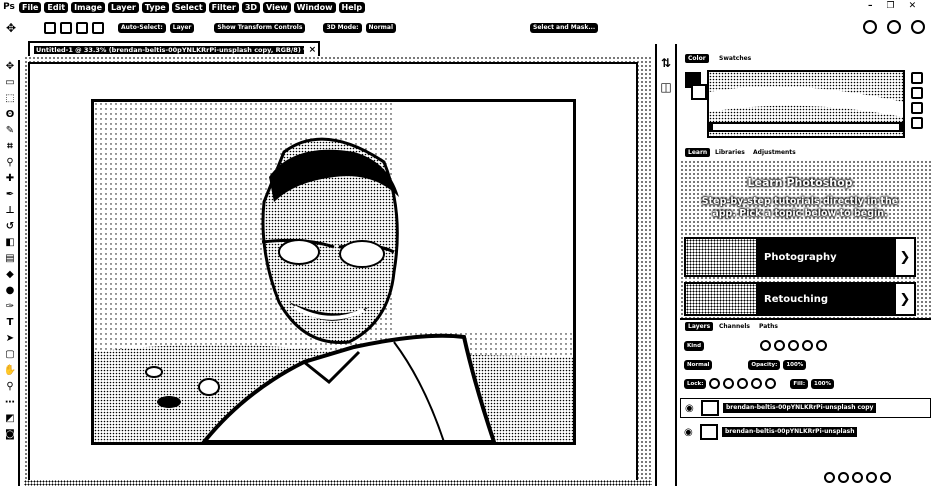  I want to click on horizontal-scrollbar, so click(338, 483).